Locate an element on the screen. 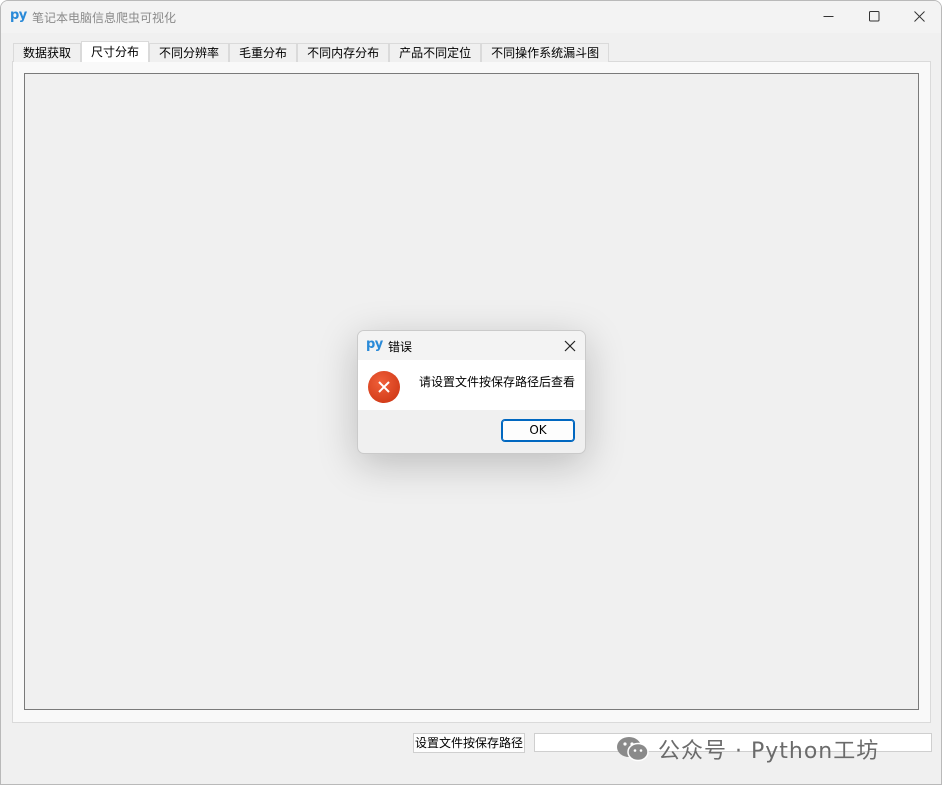 The width and height of the screenshot is (942, 785). wechat-icon is located at coordinates (633, 749).